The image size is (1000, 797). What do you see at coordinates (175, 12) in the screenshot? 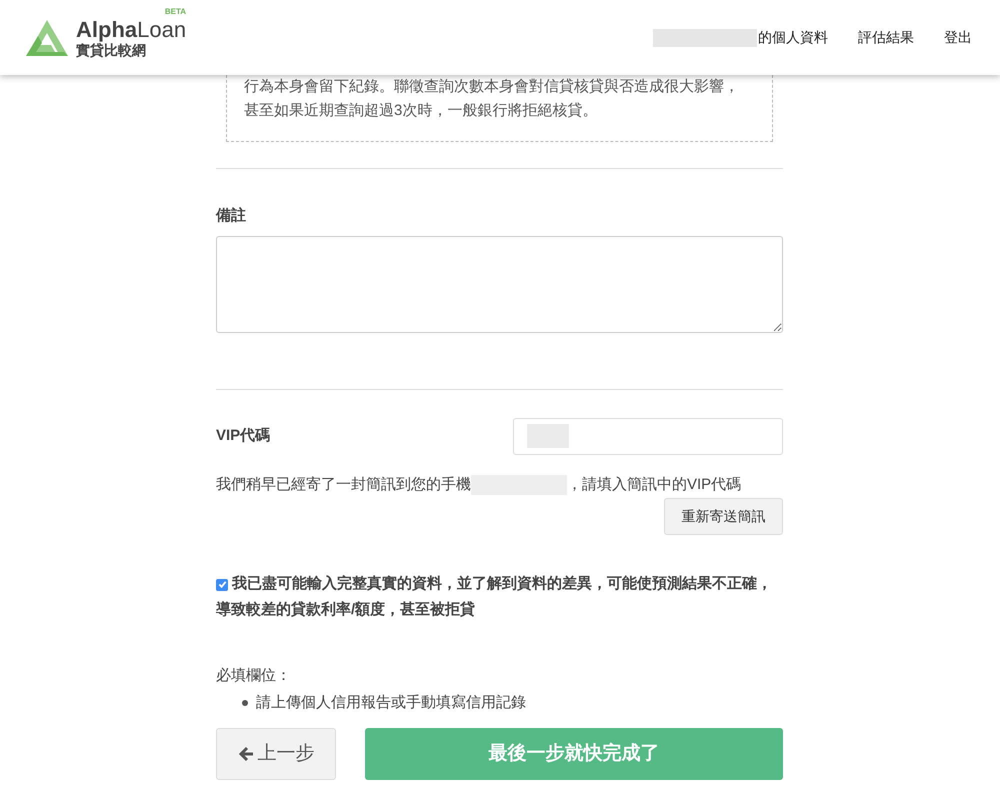
I see `beta-label: BETA` at bounding box center [175, 12].